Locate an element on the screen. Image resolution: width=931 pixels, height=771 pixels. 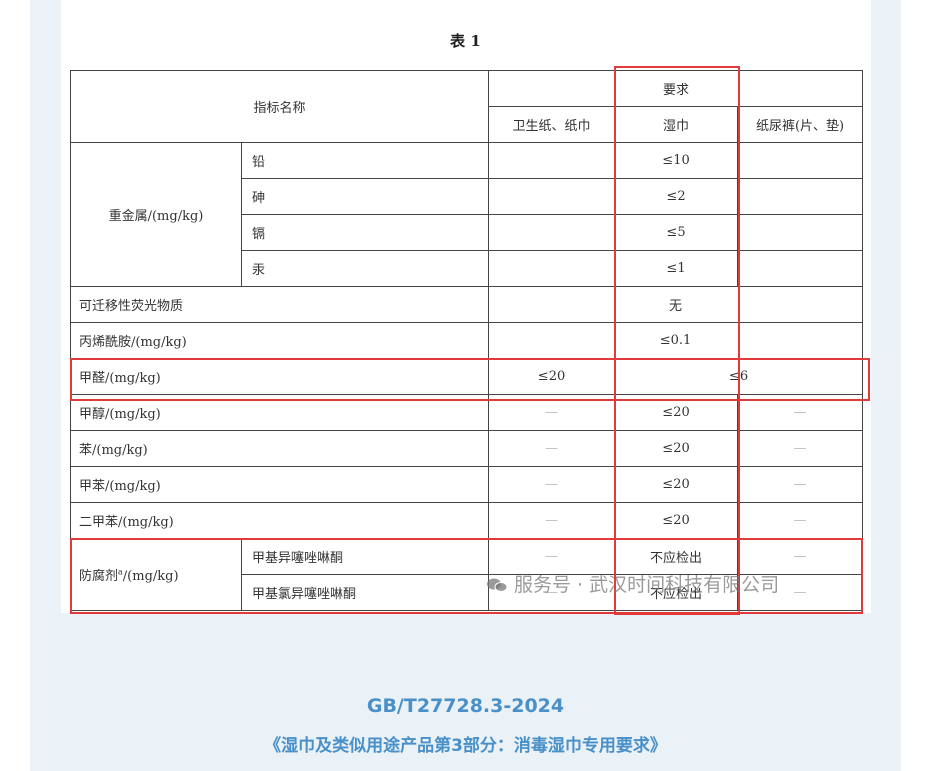
solvent-label: 甲醇/(mg/kg) is located at coordinates (279, 412).